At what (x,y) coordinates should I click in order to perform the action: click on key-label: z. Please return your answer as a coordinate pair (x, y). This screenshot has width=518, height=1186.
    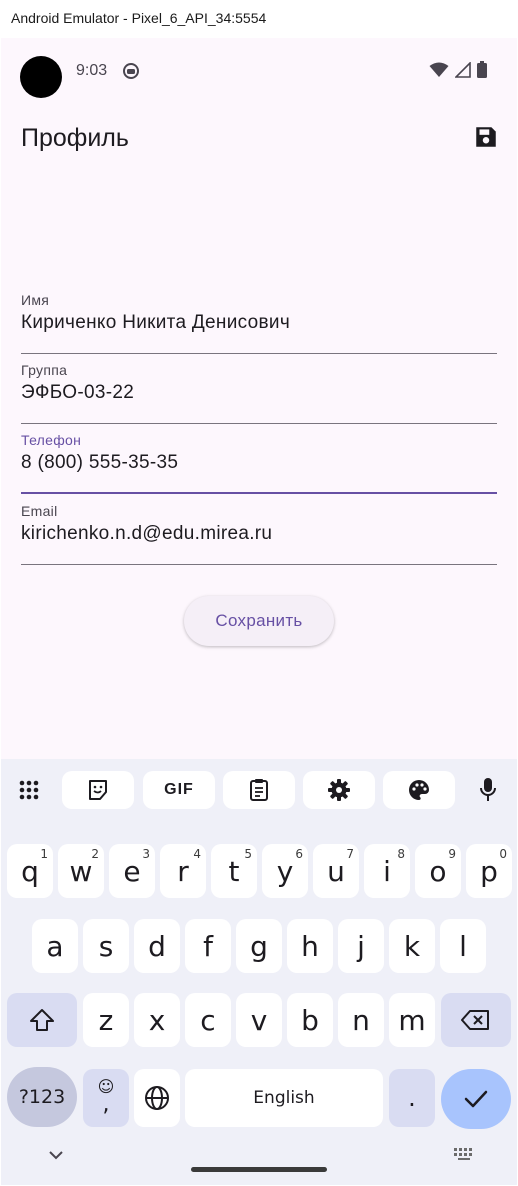
    Looking at the image, I should click on (106, 1020).